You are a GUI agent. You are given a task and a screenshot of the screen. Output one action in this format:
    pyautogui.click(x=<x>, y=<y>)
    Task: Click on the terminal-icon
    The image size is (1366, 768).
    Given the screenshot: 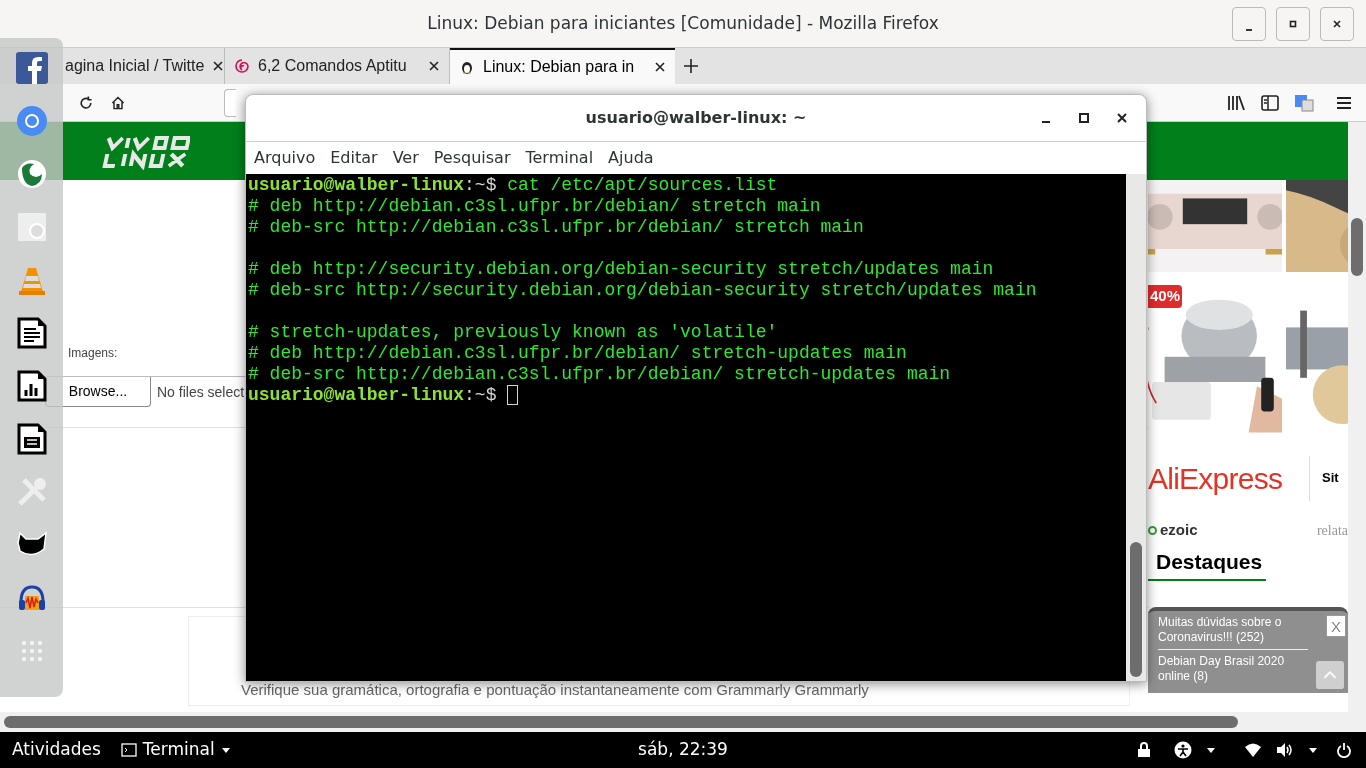 What is the action you would take?
    pyautogui.click(x=128, y=750)
    